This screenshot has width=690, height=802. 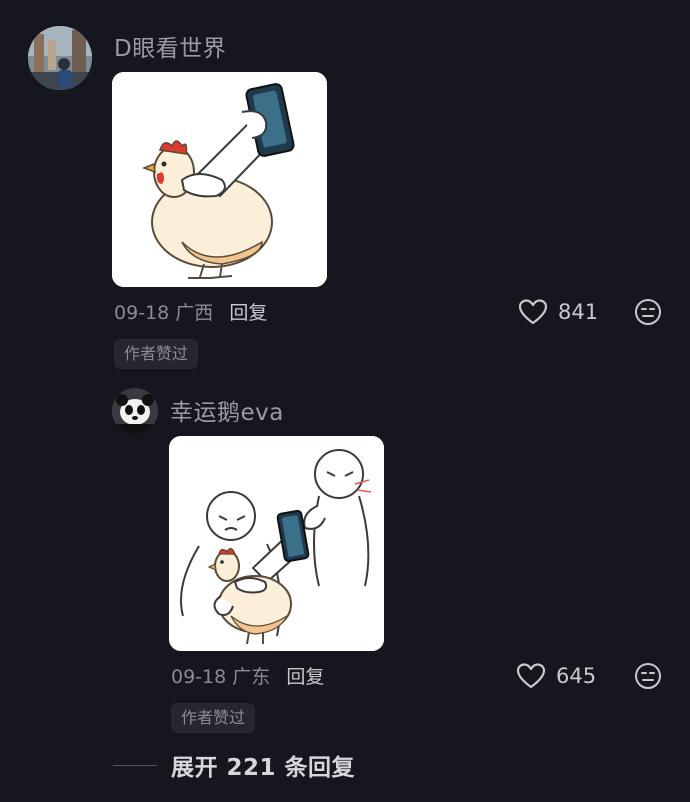 I want to click on reply-dislike-button, so click(x=648, y=676).